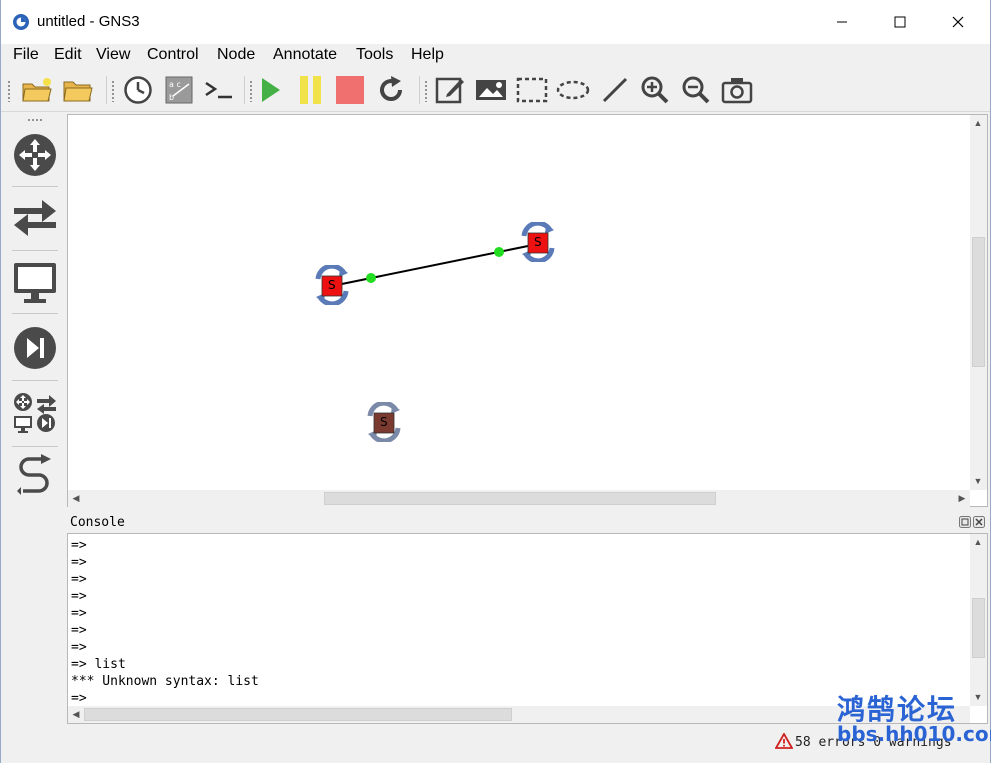  I want to click on zoom-out-button, so click(696, 90).